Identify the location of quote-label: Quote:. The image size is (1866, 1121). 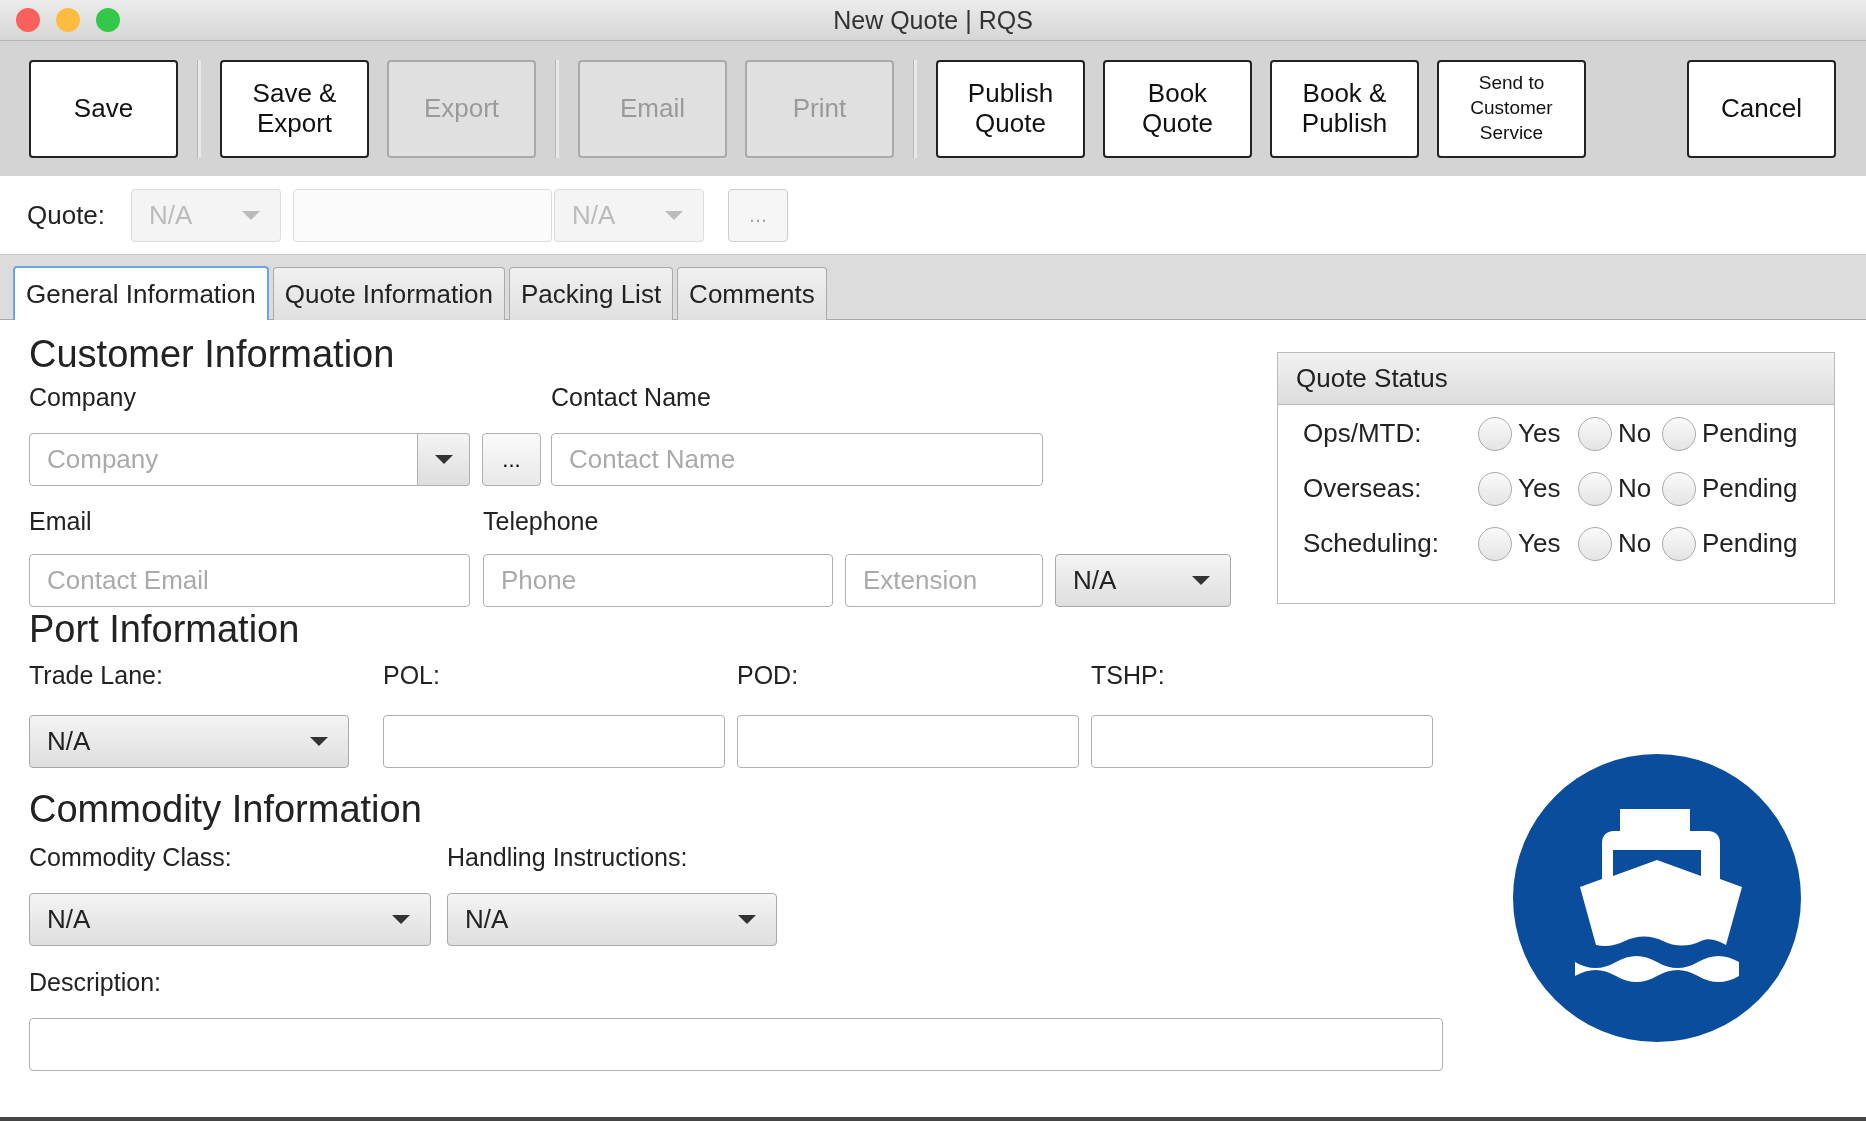
(66, 215).